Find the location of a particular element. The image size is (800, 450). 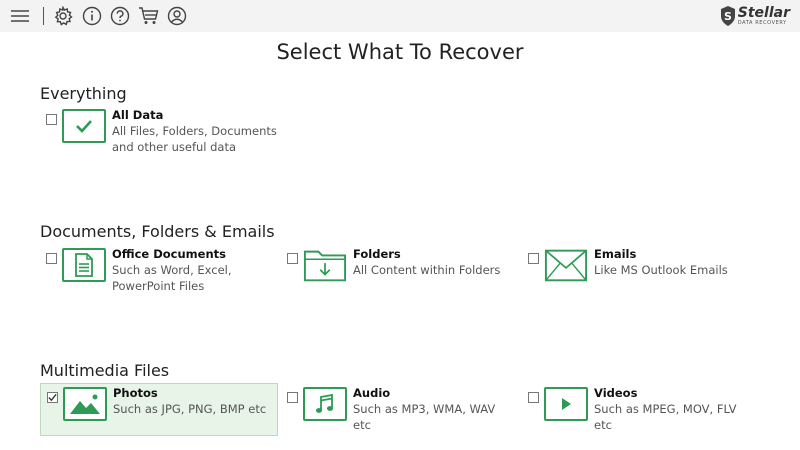

checkbox-check-icon is located at coordinates (52, 397).